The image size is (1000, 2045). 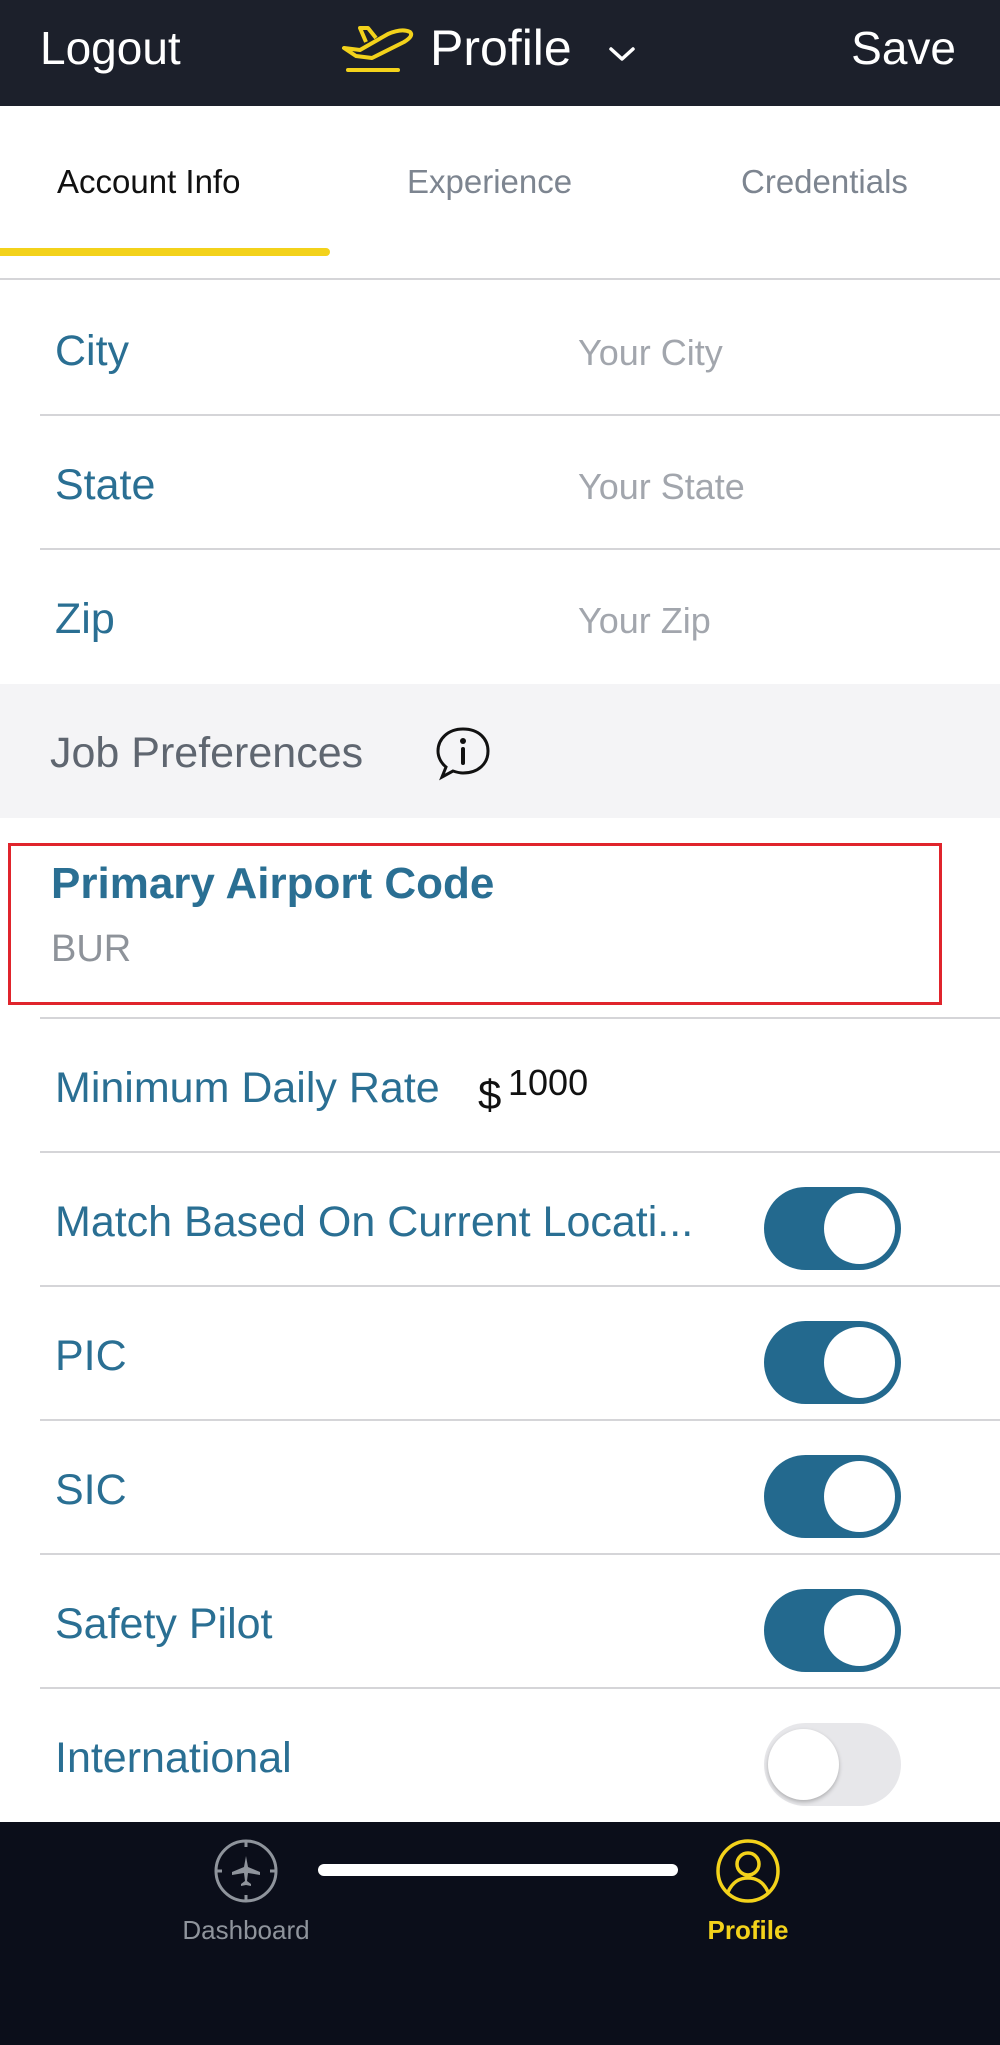 What do you see at coordinates (148, 182) in the screenshot?
I see `tab-account-info: Account Info` at bounding box center [148, 182].